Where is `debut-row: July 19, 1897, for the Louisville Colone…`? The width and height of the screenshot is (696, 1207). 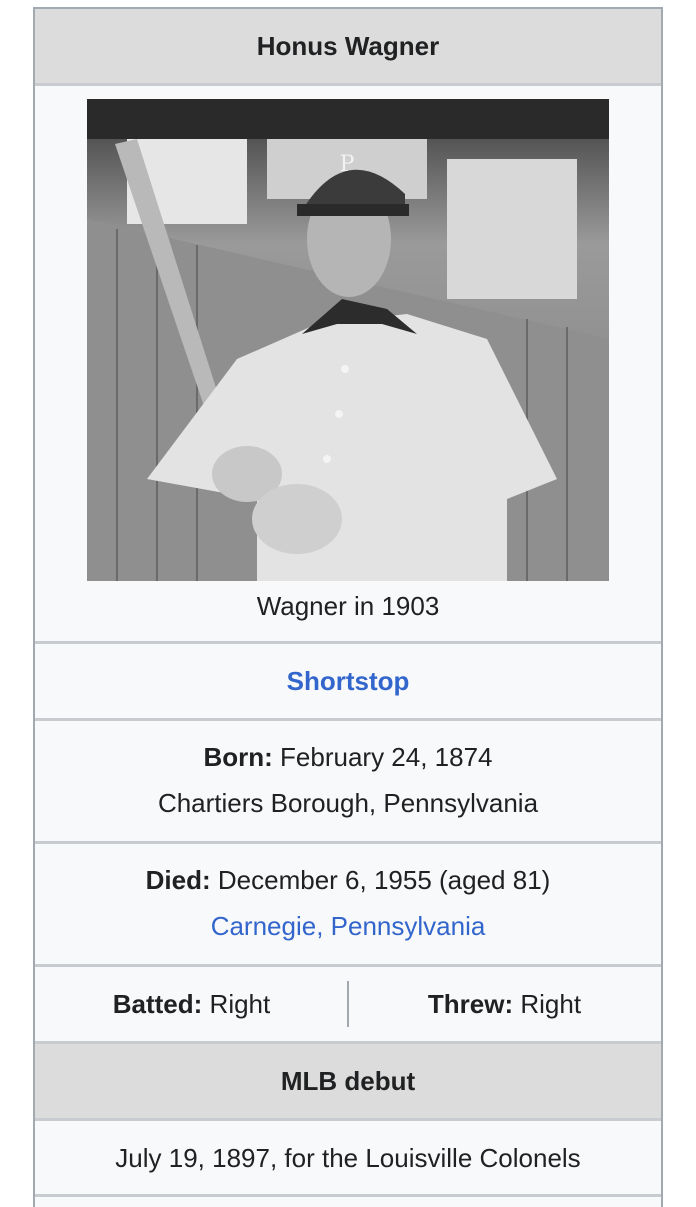 debut-row: July 19, 1897, for the Louisville Colone… is located at coordinates (348, 1158).